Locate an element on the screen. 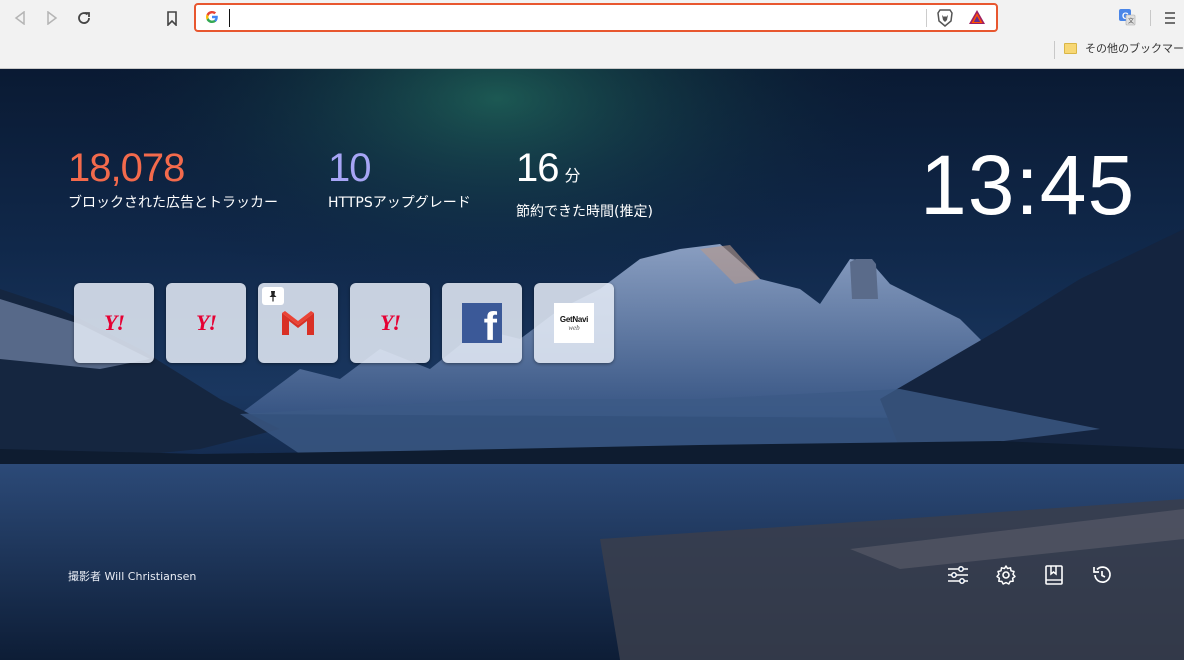 This screenshot has width=1184, height=660. bookmarks-button is located at coordinates (1054, 575).